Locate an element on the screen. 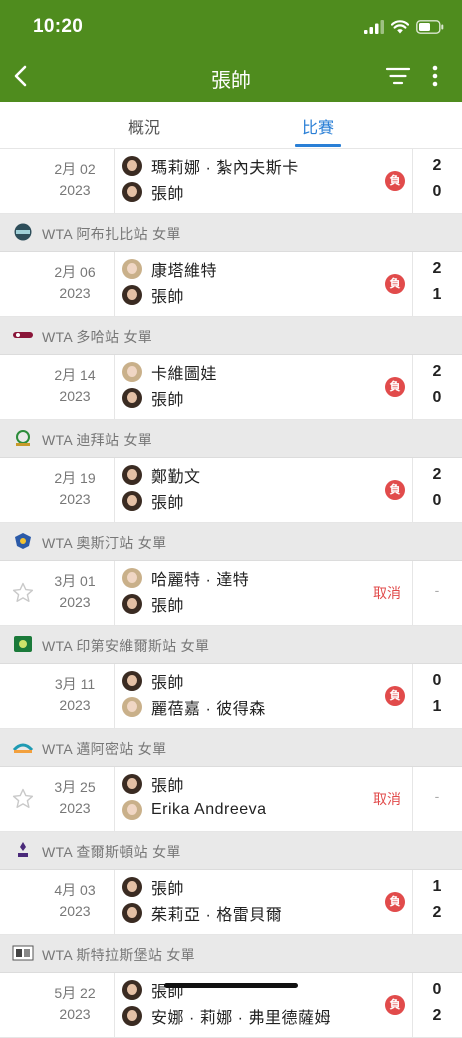  tournament-name: WTA 斯特拉斯堡站 女單 is located at coordinates (118, 955).